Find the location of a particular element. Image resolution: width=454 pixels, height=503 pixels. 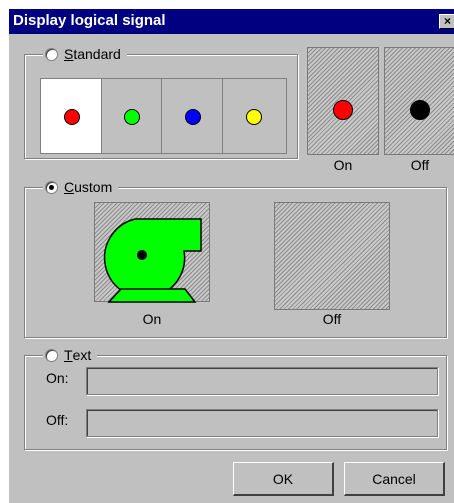

text-radio: Text is located at coordinates (70, 355).